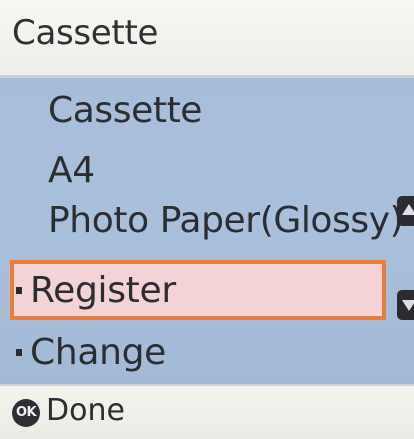  I want to click on register-option-label: Register, so click(103, 290).